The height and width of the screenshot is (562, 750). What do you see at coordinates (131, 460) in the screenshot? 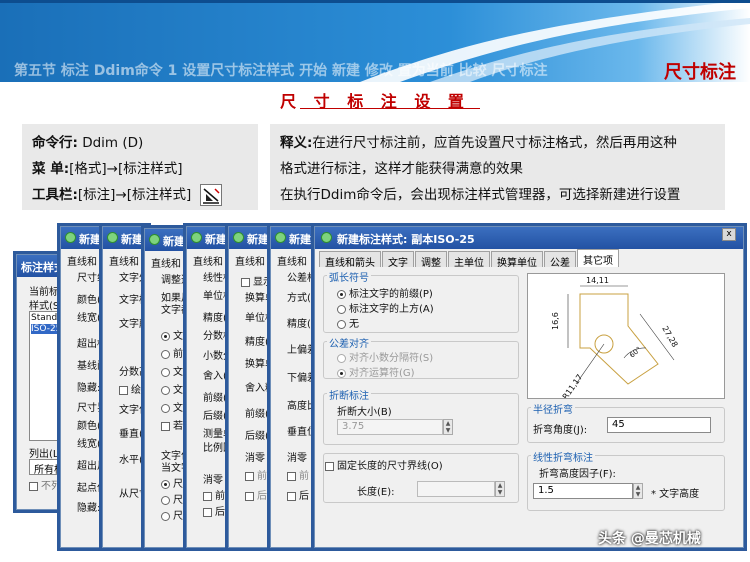
I see `bg-row: 水平(` at bounding box center [131, 460].